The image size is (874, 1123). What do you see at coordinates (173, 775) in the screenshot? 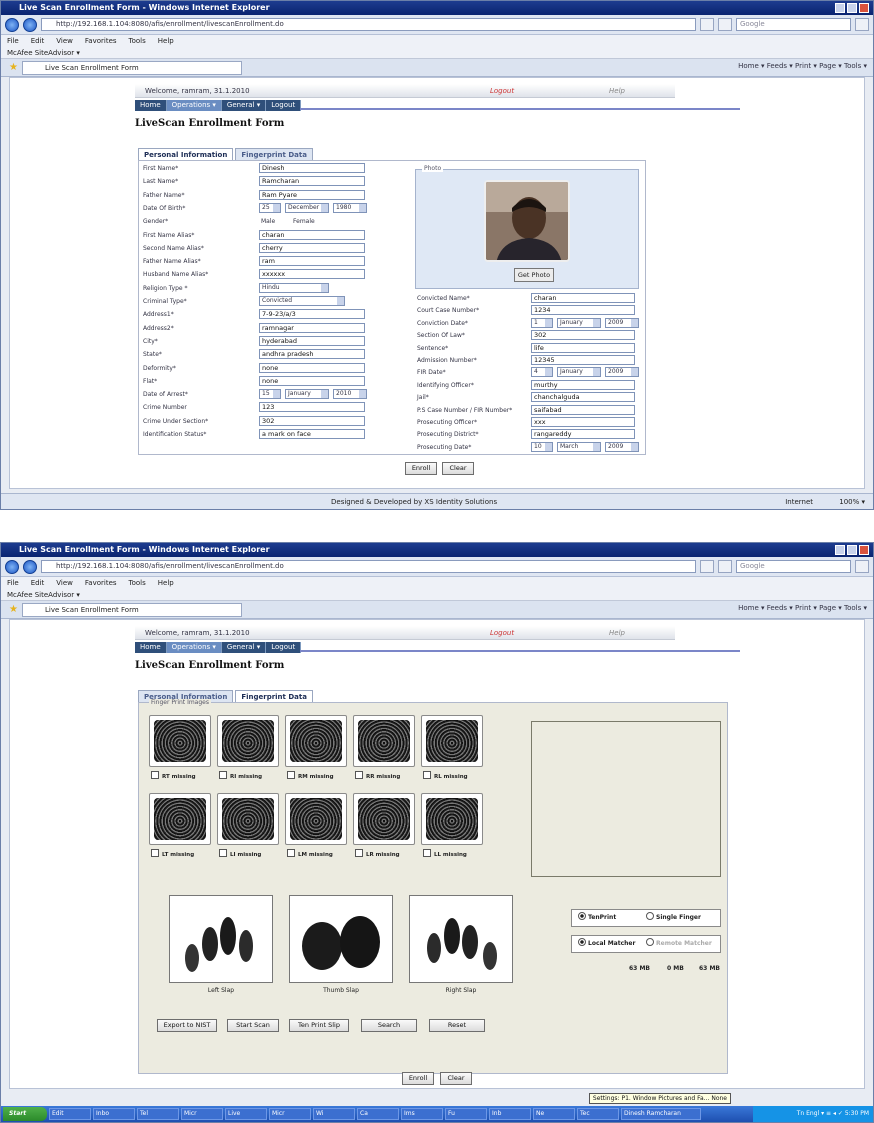
I see `missing-checkbox-rt: RT missing` at bounding box center [173, 775].